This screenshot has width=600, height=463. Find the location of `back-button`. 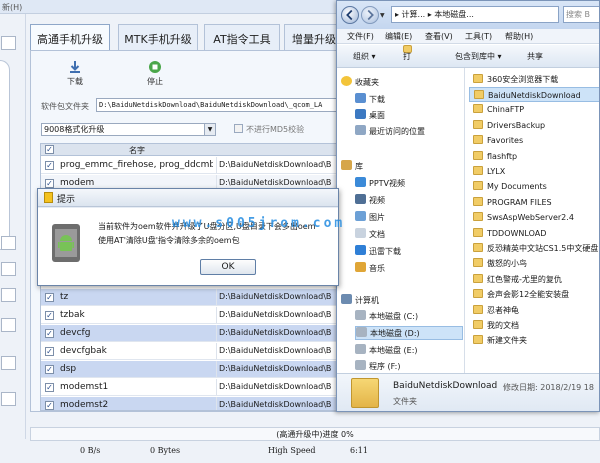

back-button is located at coordinates (350, 15).